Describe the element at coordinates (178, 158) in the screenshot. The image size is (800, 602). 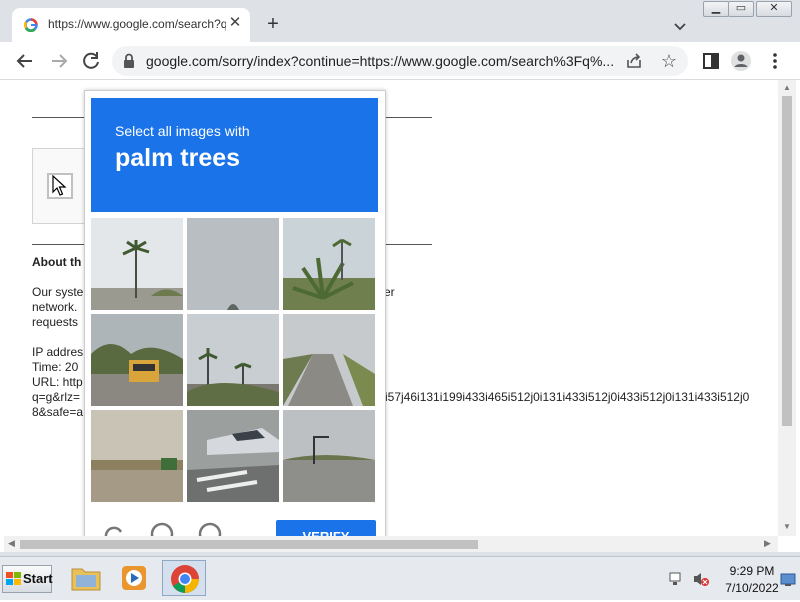
I see `challenge-object: palm trees` at that location.